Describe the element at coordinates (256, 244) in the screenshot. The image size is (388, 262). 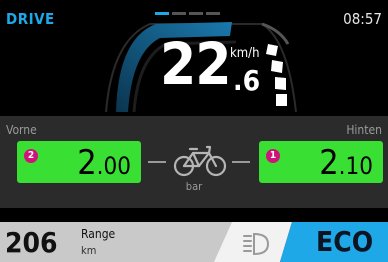
I see `headlight-icon` at that location.